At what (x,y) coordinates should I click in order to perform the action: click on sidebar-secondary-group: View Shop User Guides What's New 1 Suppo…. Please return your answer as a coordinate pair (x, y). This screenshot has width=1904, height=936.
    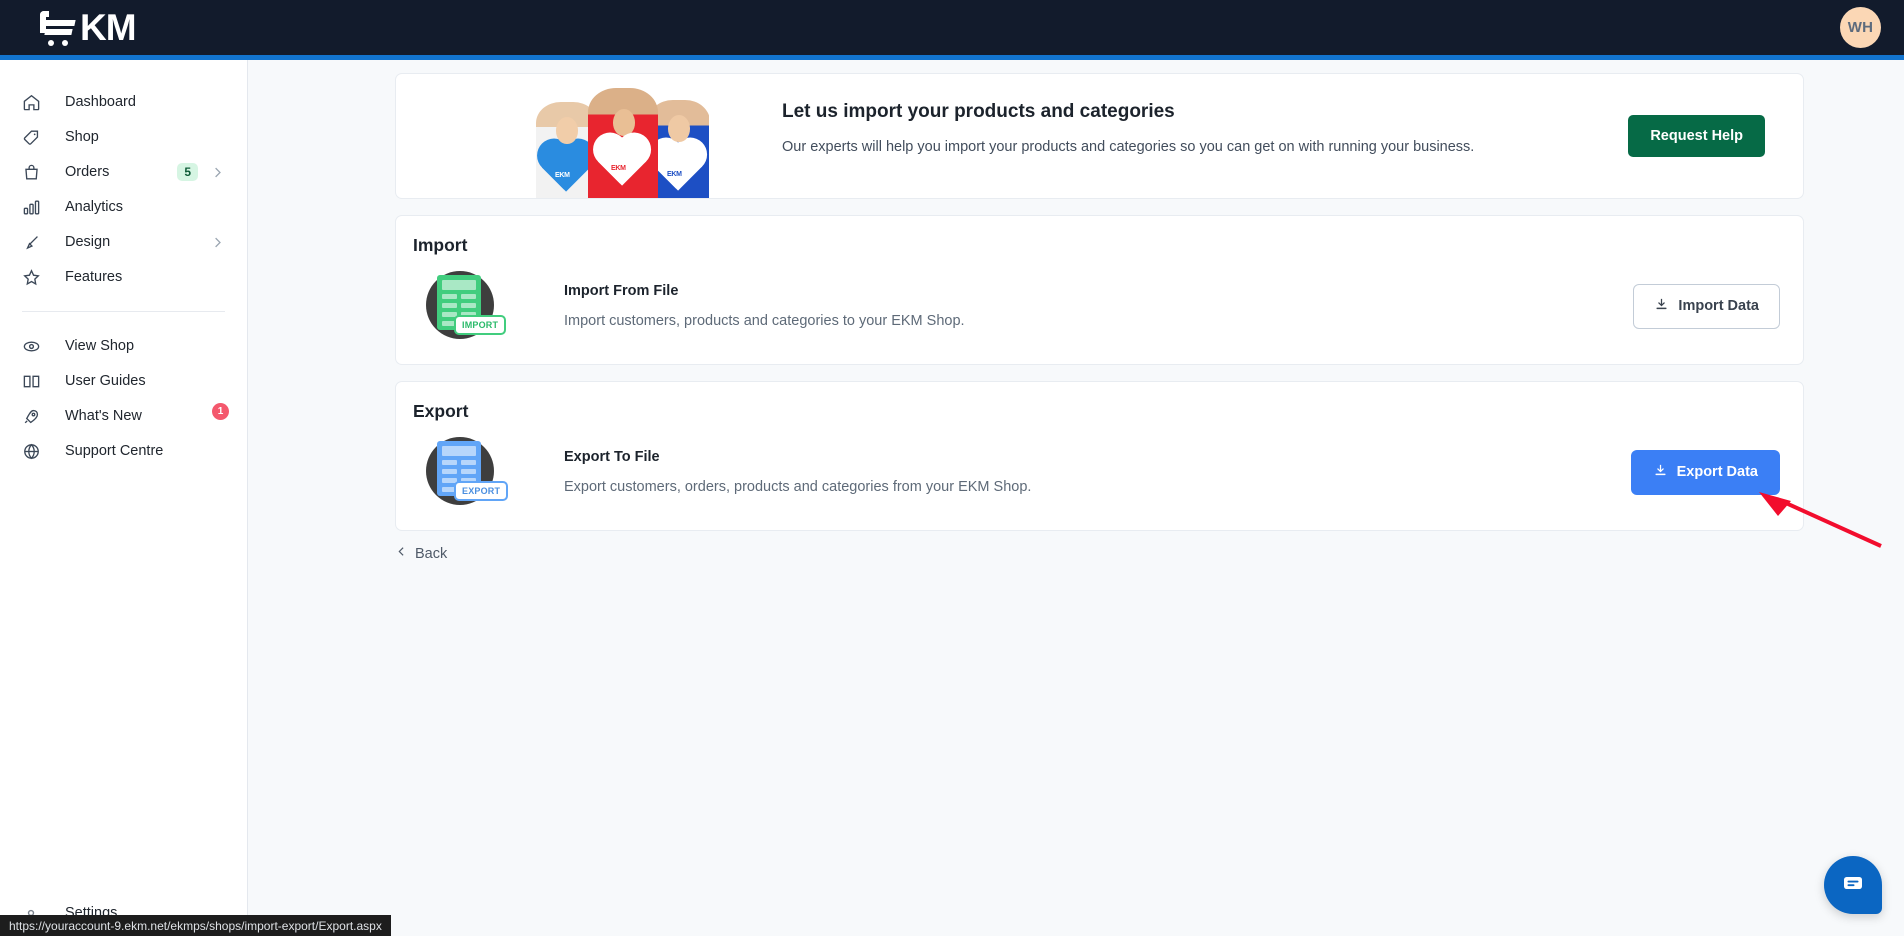
    Looking at the image, I should click on (123, 398).